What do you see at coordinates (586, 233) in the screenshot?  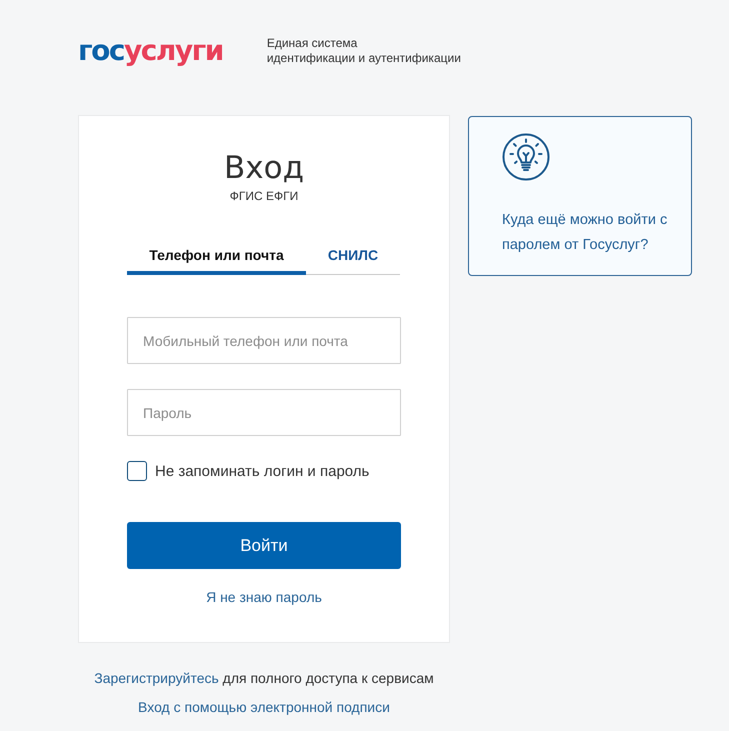 I see `info-link: Куда ещё можно войти с паролем от Госуслуг?` at bounding box center [586, 233].